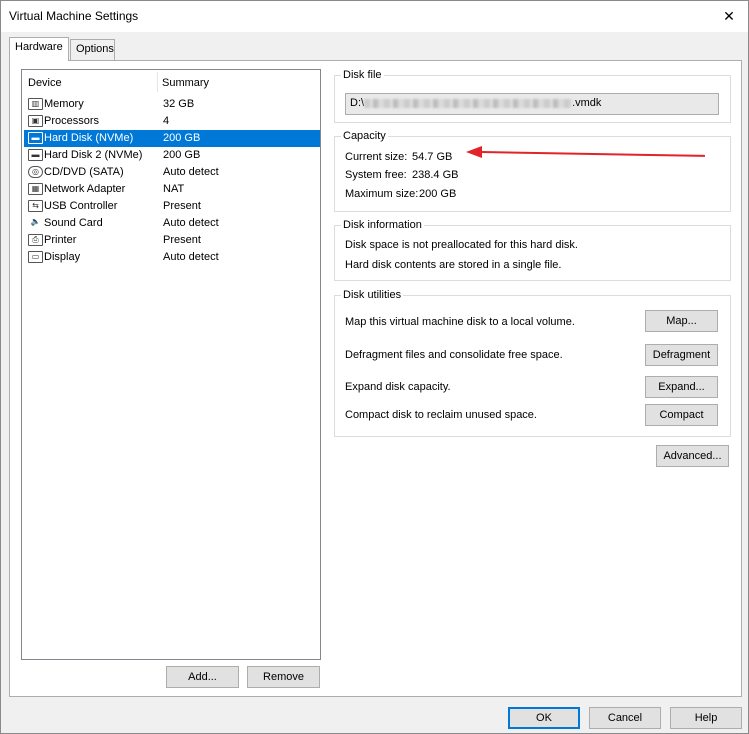 This screenshot has height=734, width=749. I want to click on device-name: USB Controller, so click(81, 206).